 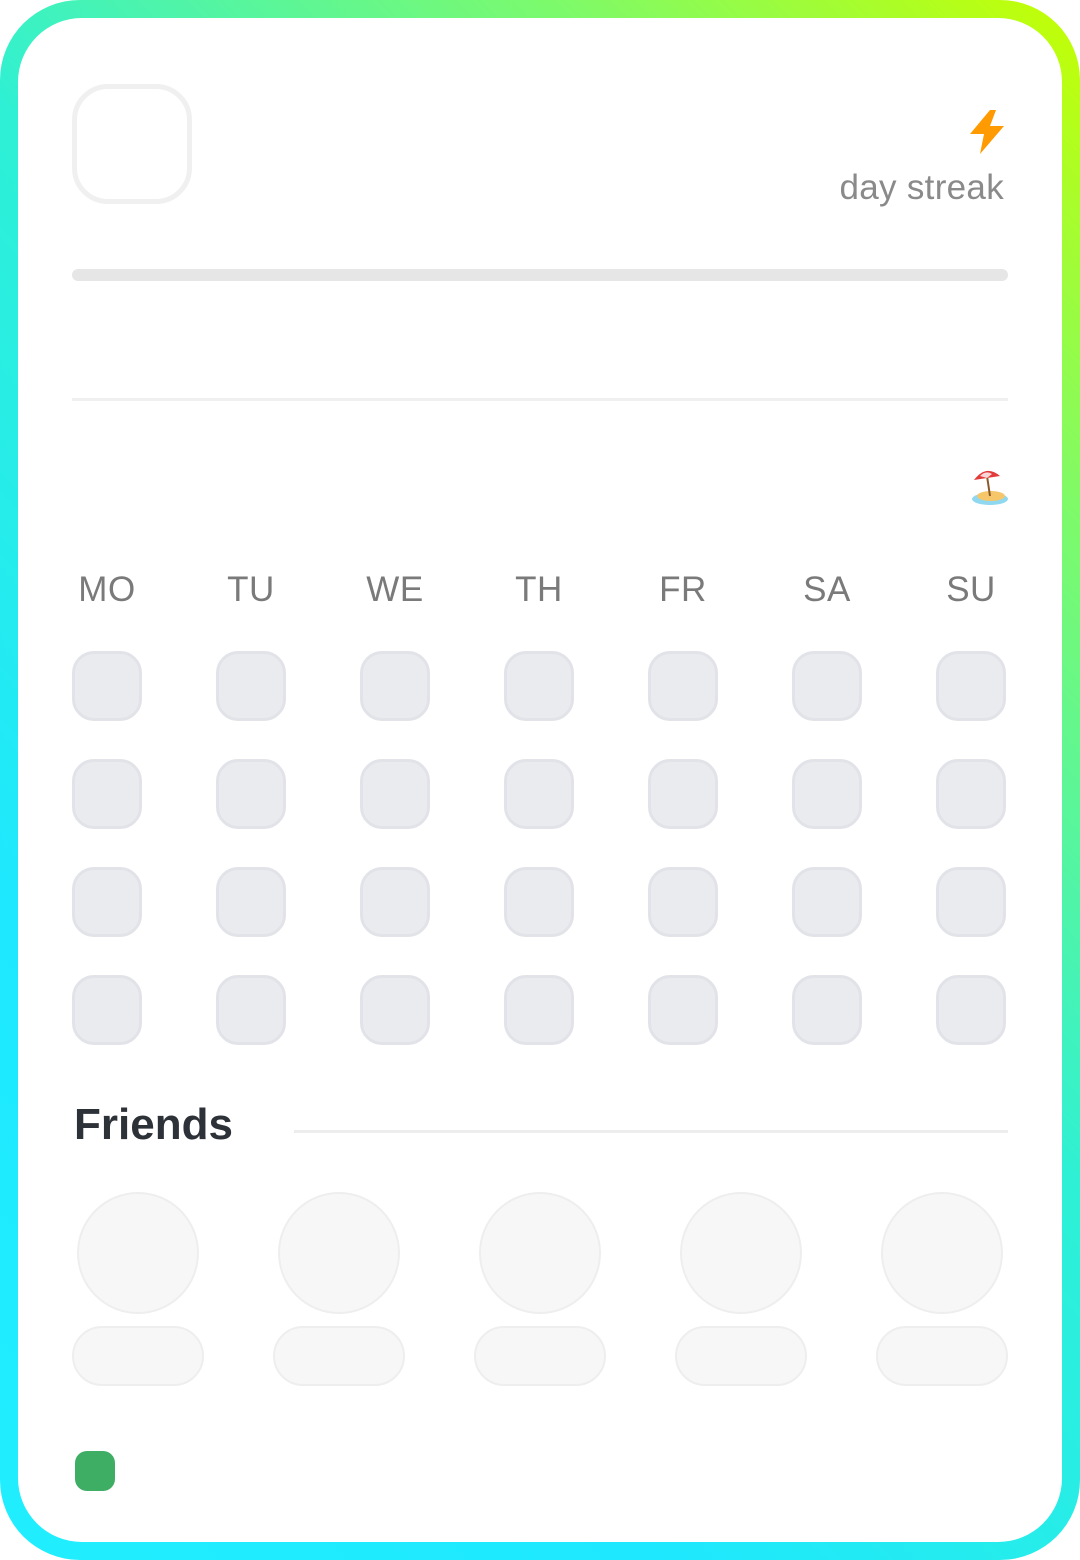 What do you see at coordinates (921, 187) in the screenshot?
I see `streak-label: day streak` at bounding box center [921, 187].